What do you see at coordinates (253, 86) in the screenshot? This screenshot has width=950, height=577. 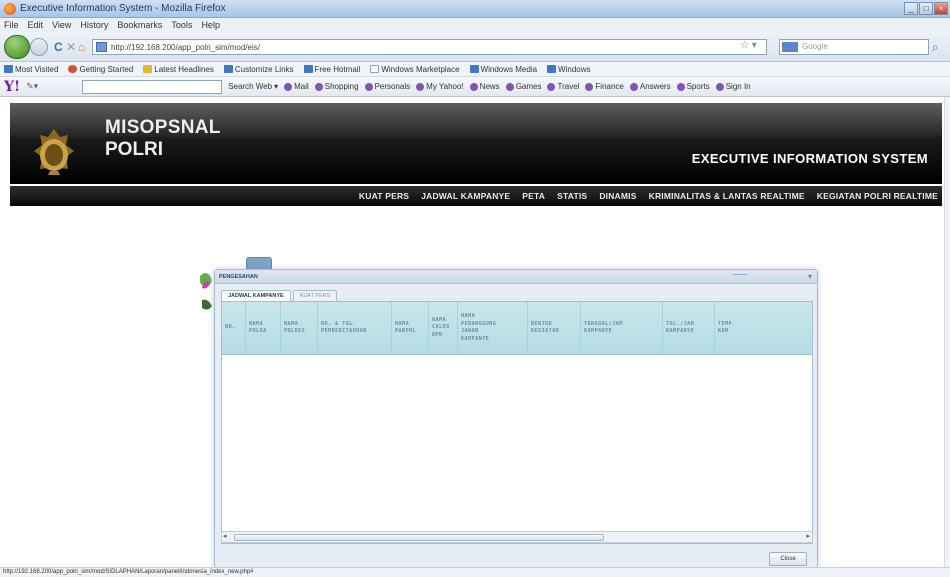 I see `yahoo-search-web: Search Web ▾` at bounding box center [253, 86].